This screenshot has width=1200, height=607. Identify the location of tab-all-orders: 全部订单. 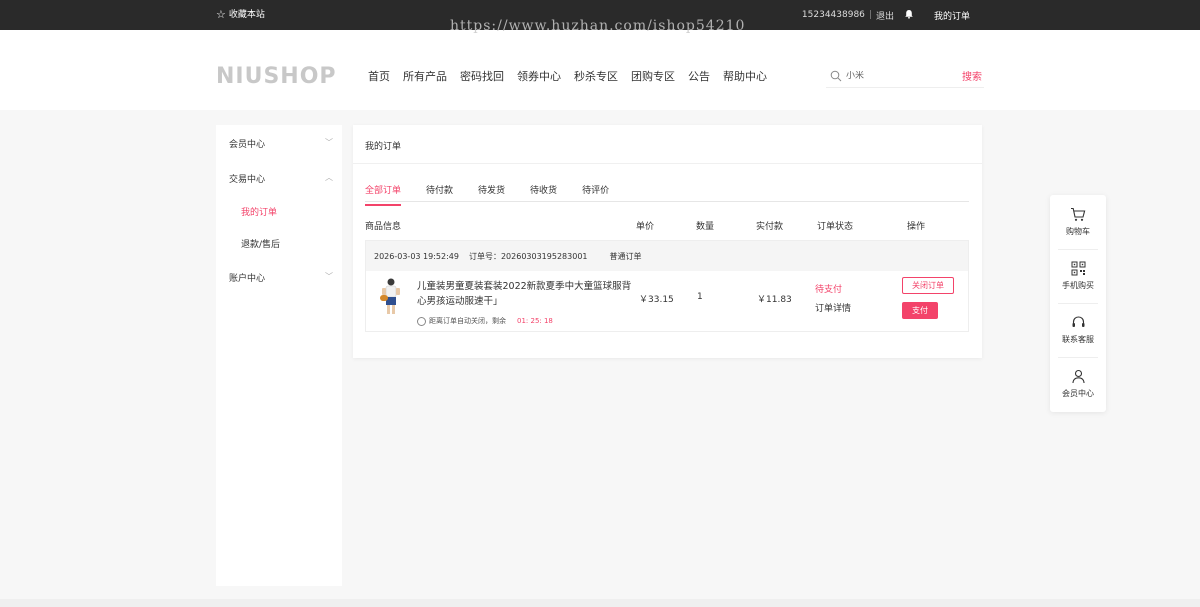
(383, 194).